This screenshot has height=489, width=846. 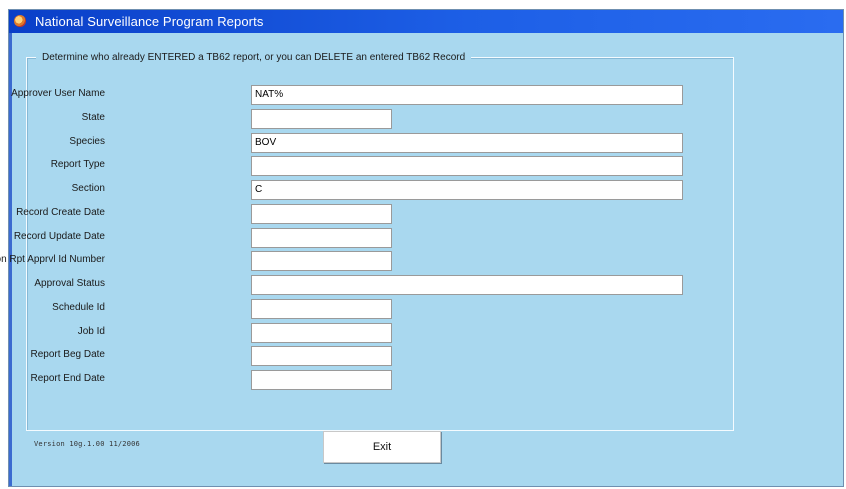 What do you see at coordinates (58, 93) in the screenshot?
I see `label-approver-user-name: Approver User Name` at bounding box center [58, 93].